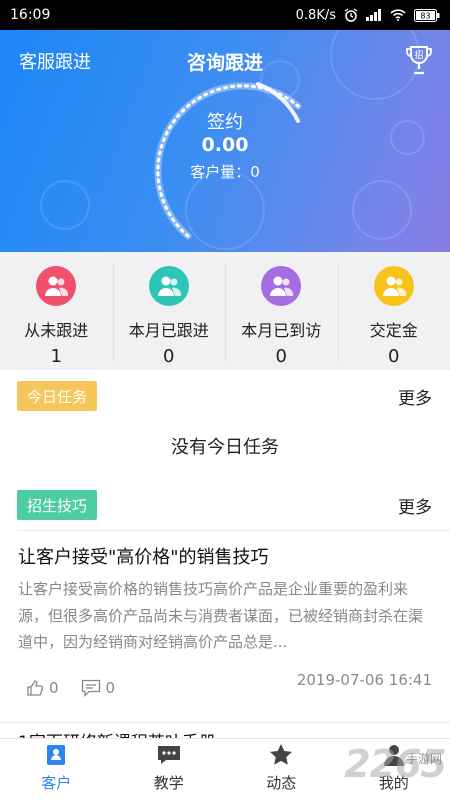  I want to click on today-tasks-tag: 今日任务, so click(57, 396).